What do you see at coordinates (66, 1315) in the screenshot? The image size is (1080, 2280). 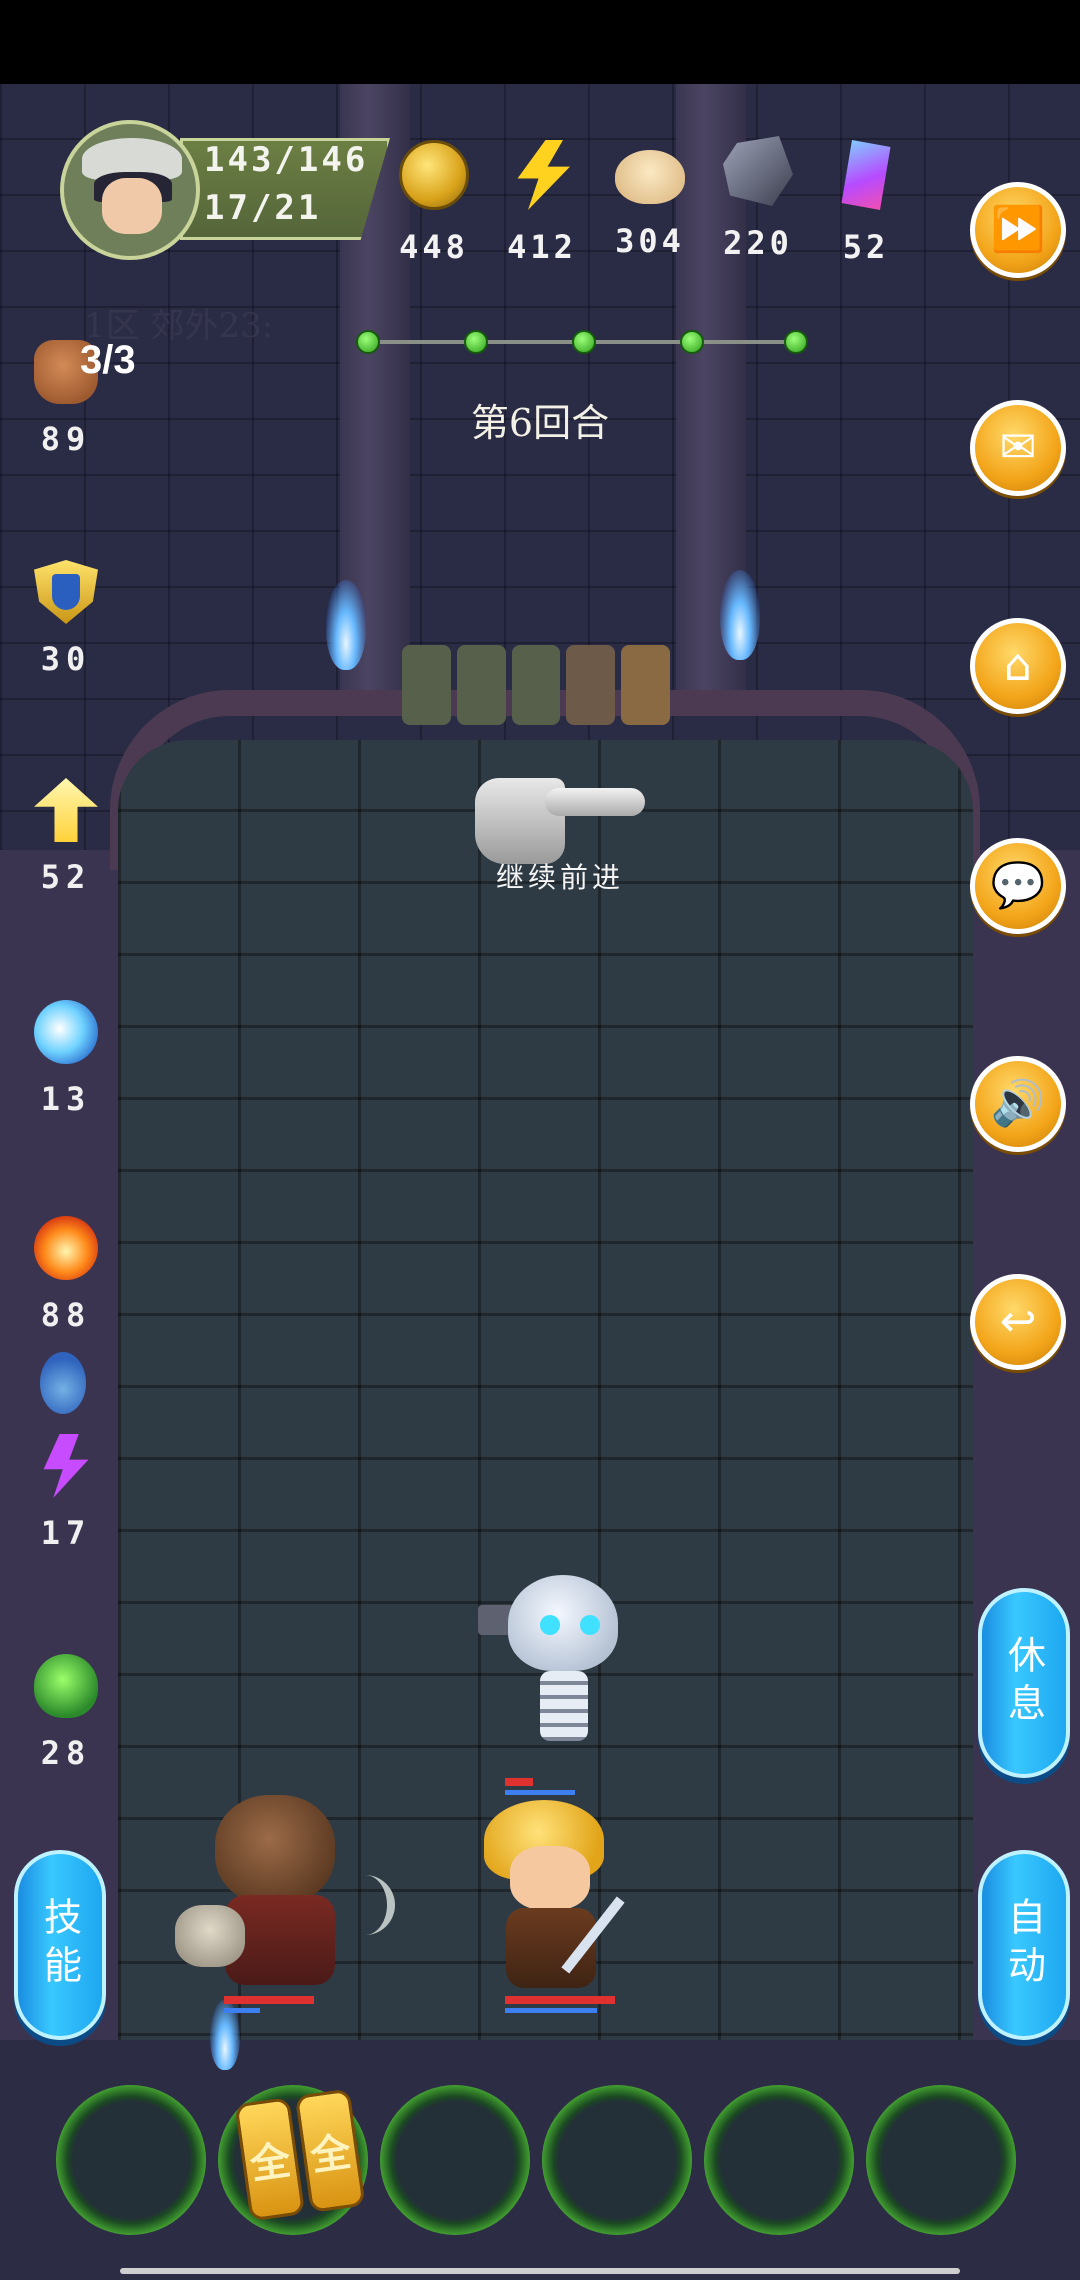 I see `stat-value: 88` at bounding box center [66, 1315].